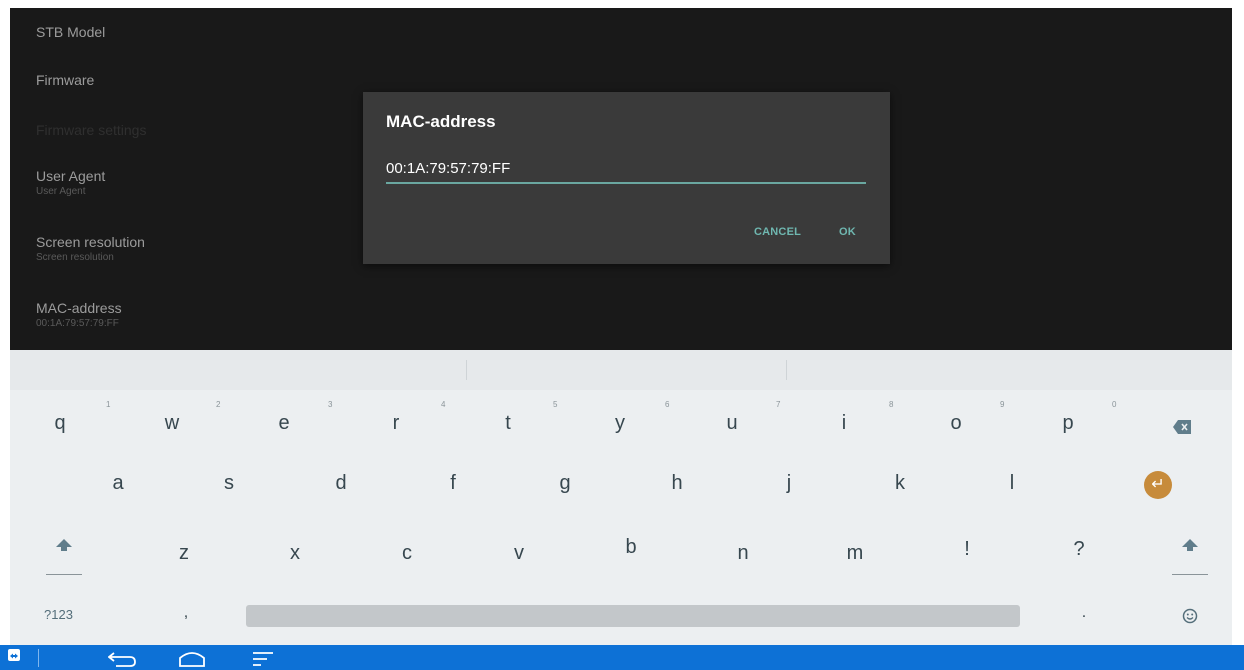 This screenshot has width=1244, height=670. Describe the element at coordinates (218, 404) in the screenshot. I see `key-hint: 2` at that location.